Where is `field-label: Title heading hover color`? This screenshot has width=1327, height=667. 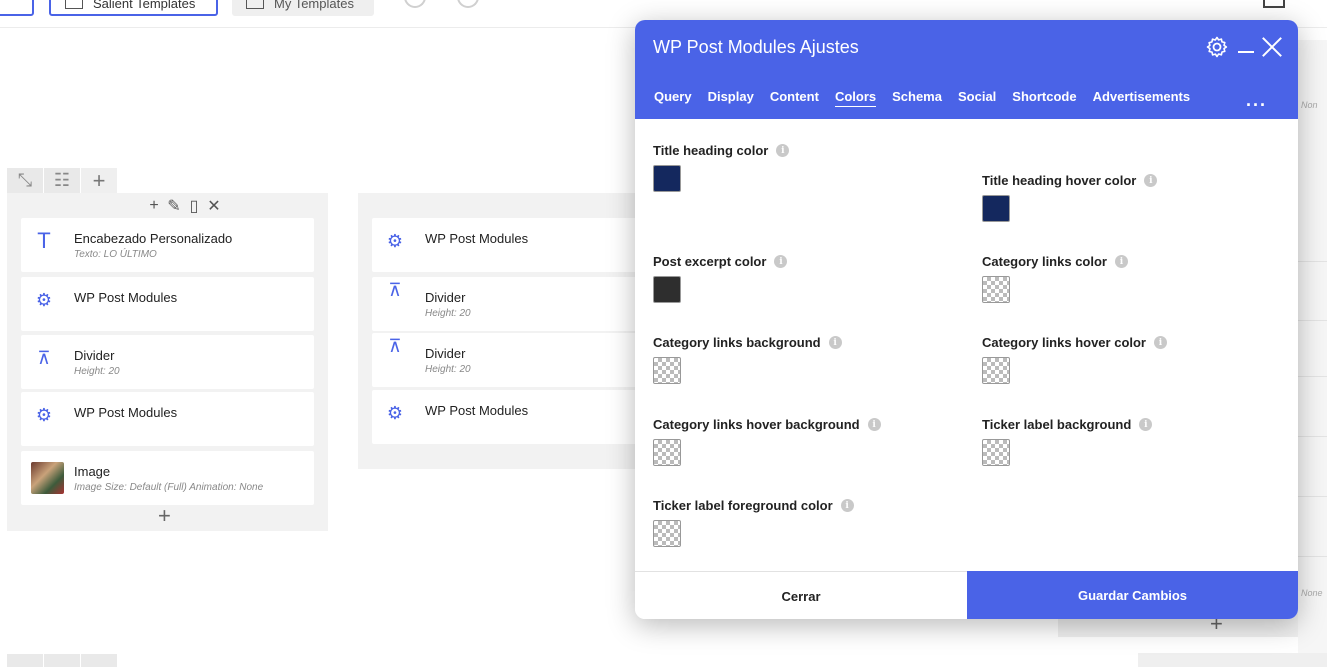 field-label: Title heading hover color is located at coordinates (1059, 180).